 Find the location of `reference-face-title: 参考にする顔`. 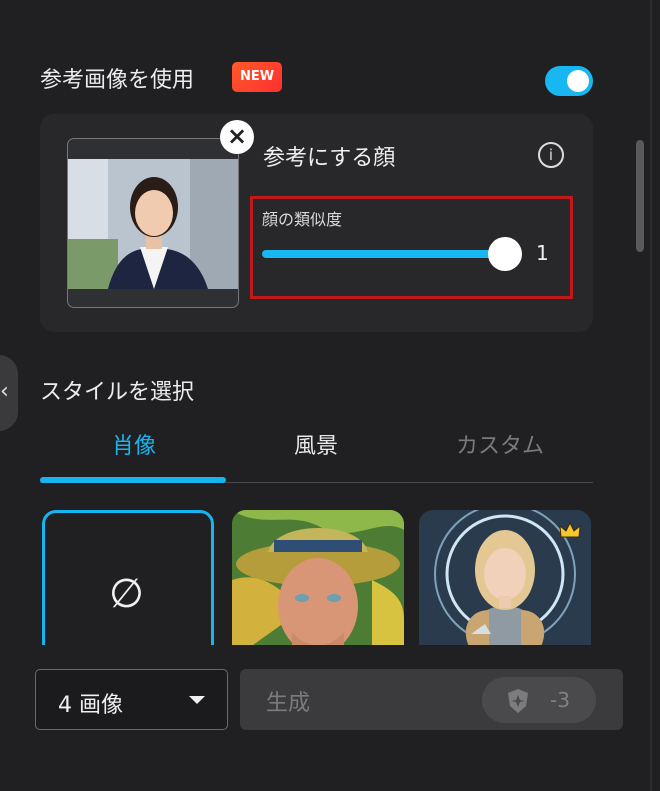

reference-face-title: 参考にする顔 is located at coordinates (329, 158).